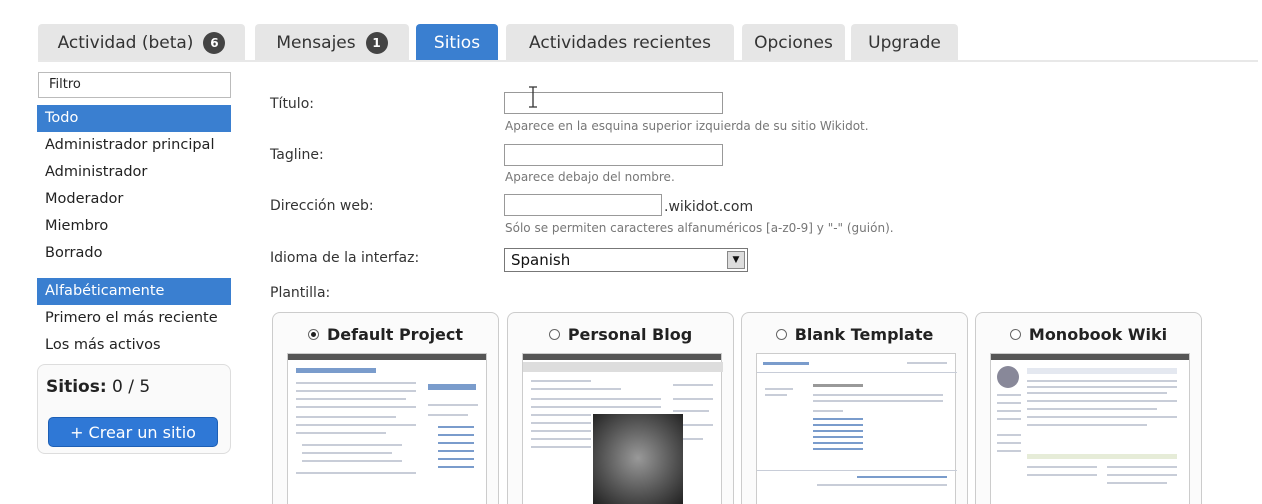 This screenshot has height=504, width=1262. I want to click on web-address-label: Dirección web:, so click(322, 206).